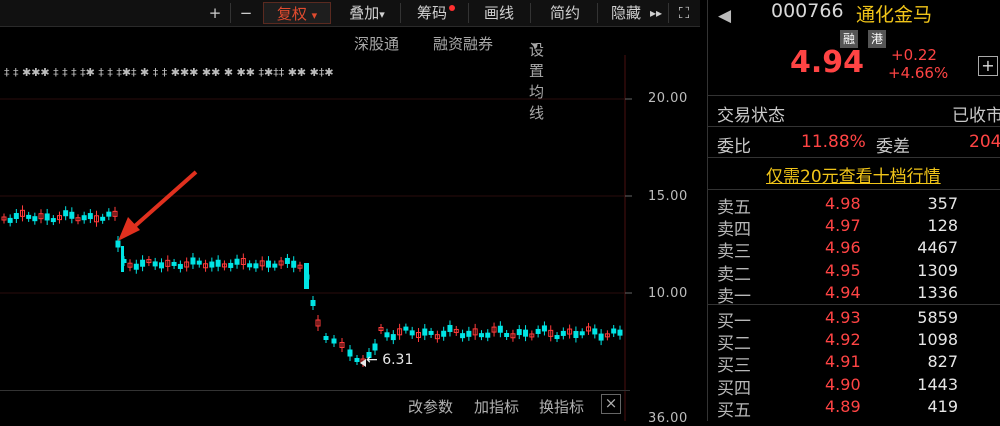 The image size is (1000, 426). I want to click on weibi-value: 11.88%, so click(833, 142).